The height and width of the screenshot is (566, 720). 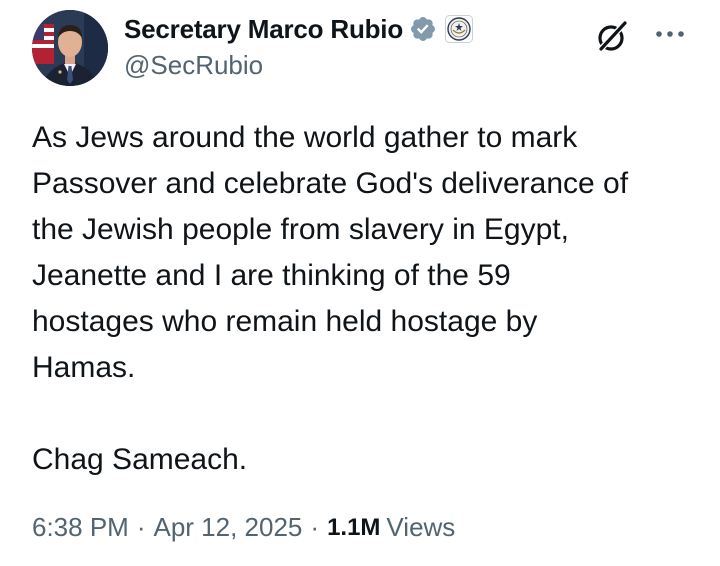 I want to click on author-name-row: Secretary Marco Rubio, so click(x=299, y=29).